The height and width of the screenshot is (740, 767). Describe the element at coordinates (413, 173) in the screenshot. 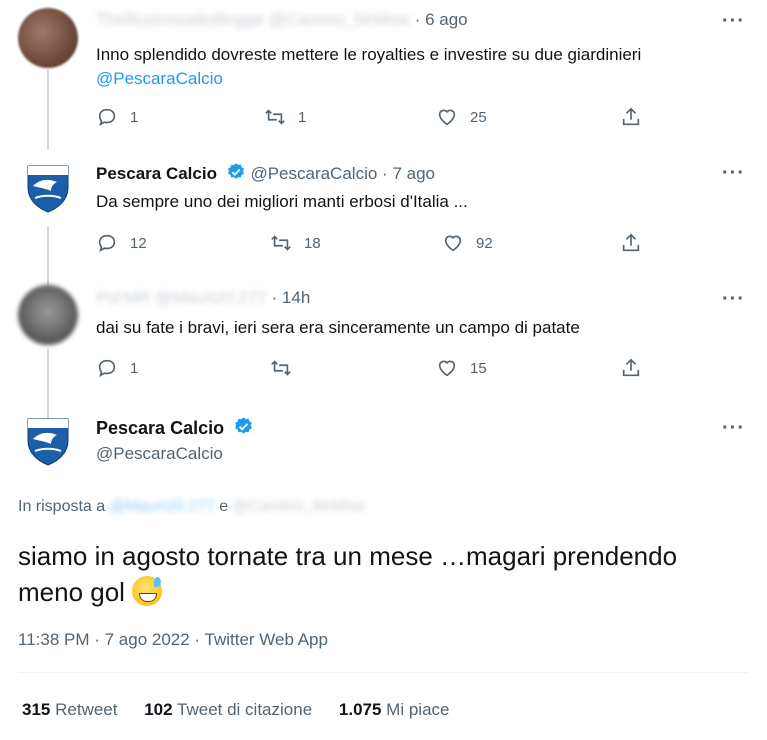

I see `tweet-time: 7 ago` at that location.